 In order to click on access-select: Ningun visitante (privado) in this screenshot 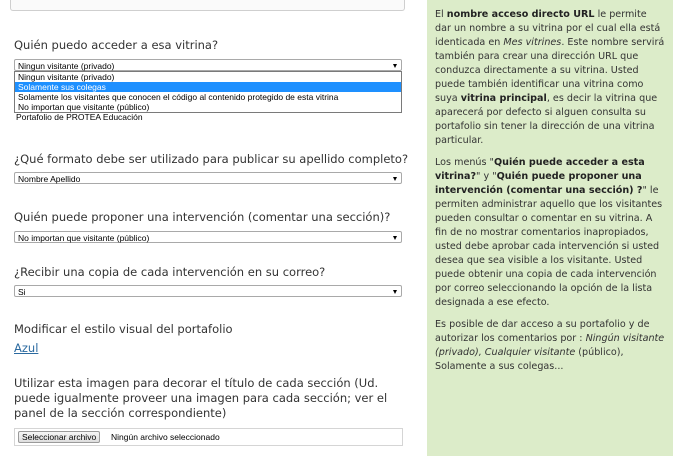, I will do `click(208, 65)`.